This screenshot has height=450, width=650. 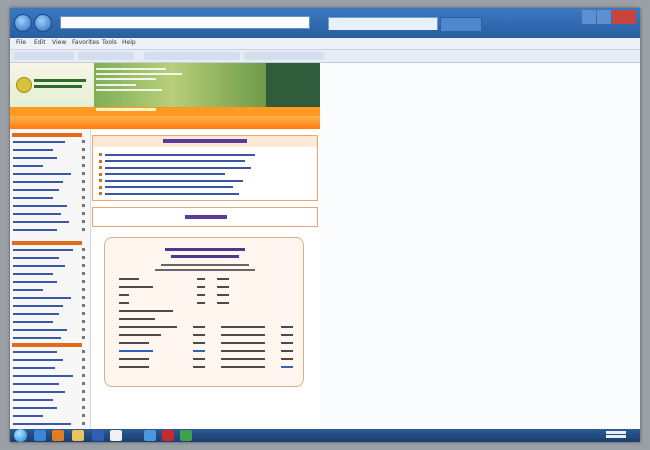 I want to click on browser-tab, so click(x=461, y=24).